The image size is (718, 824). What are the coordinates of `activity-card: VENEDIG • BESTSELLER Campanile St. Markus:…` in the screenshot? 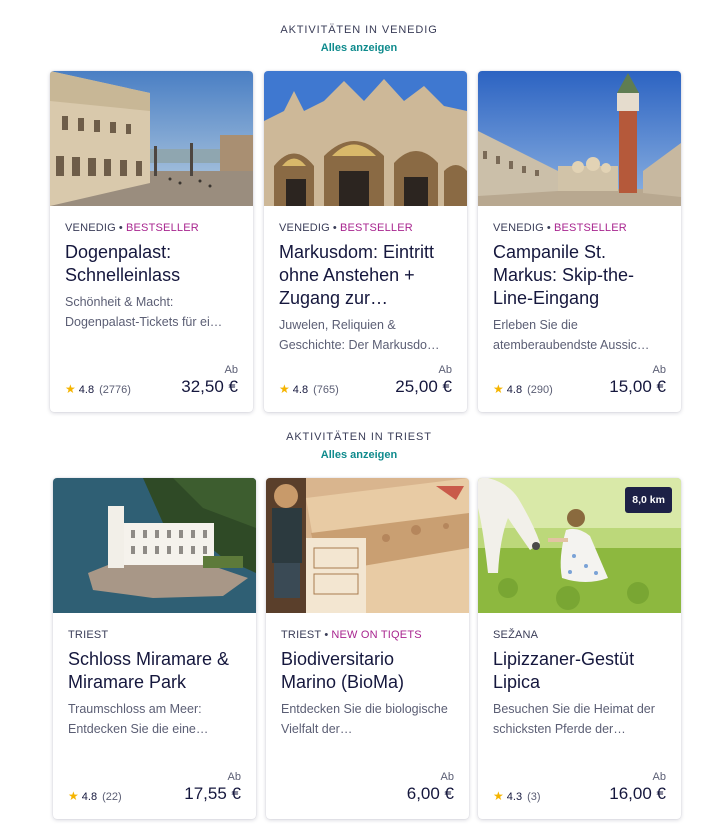 It's located at (579, 241).